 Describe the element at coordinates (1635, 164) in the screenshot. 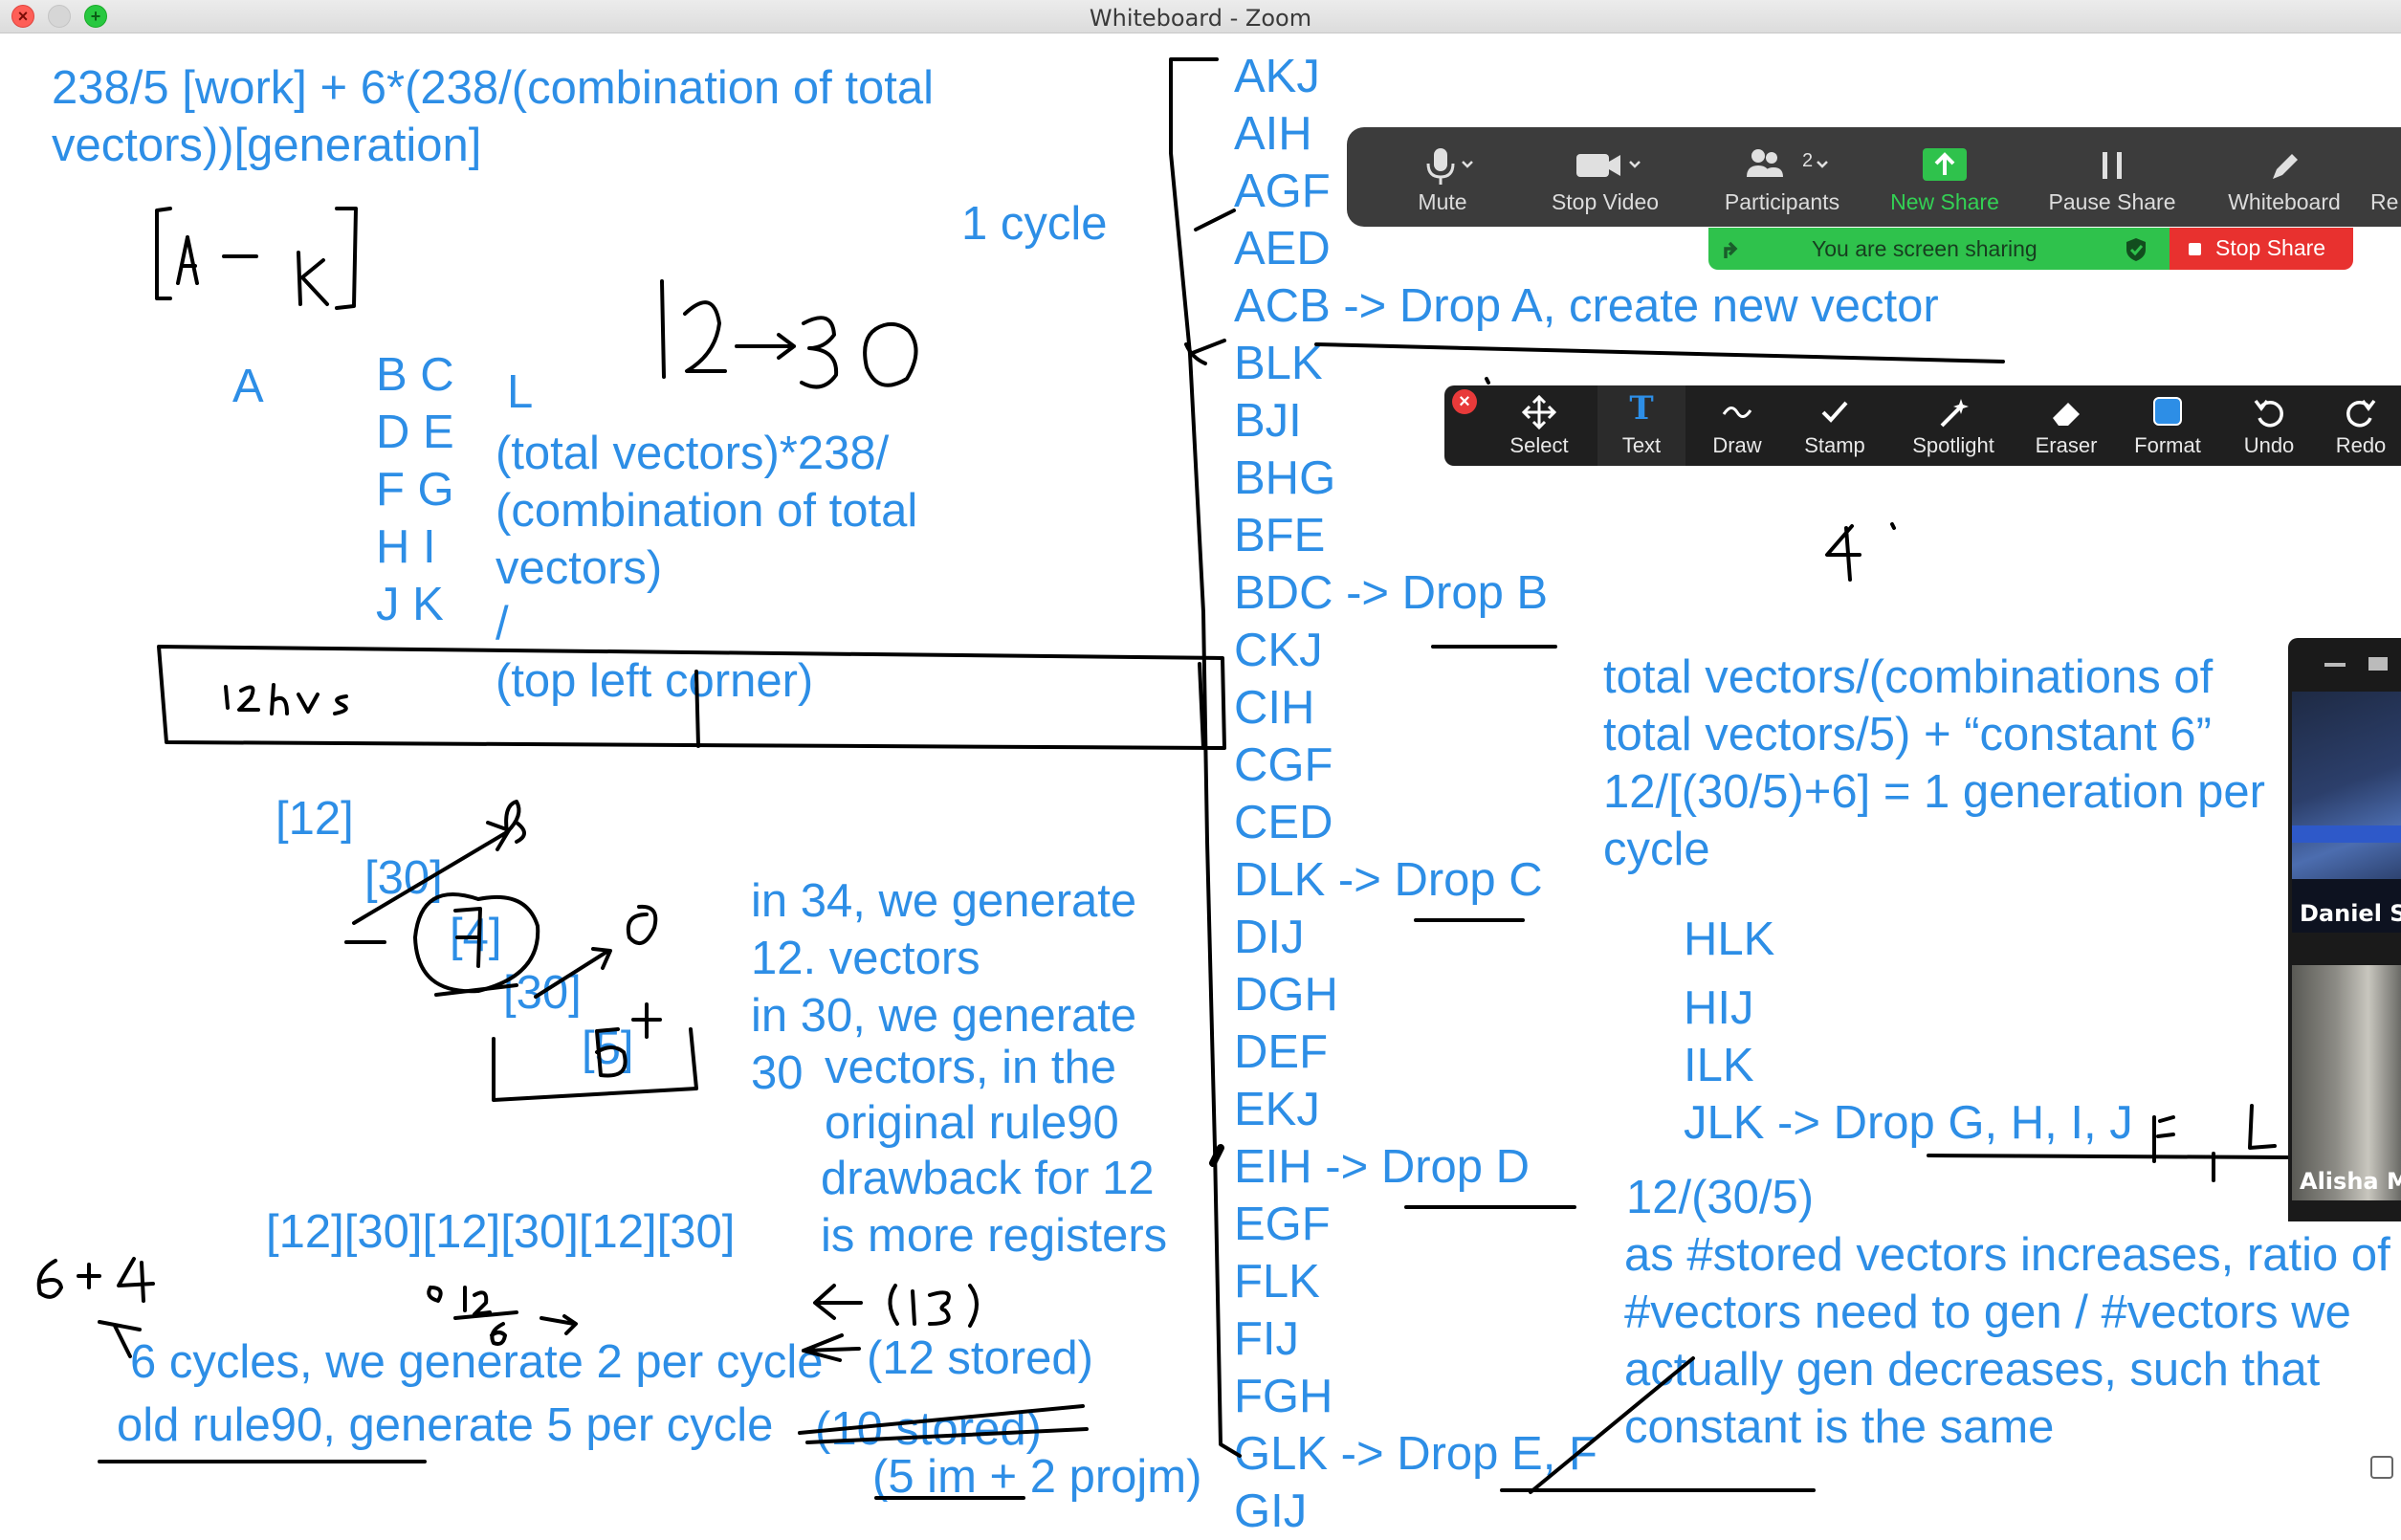

I see `chevron-down-icon` at that location.